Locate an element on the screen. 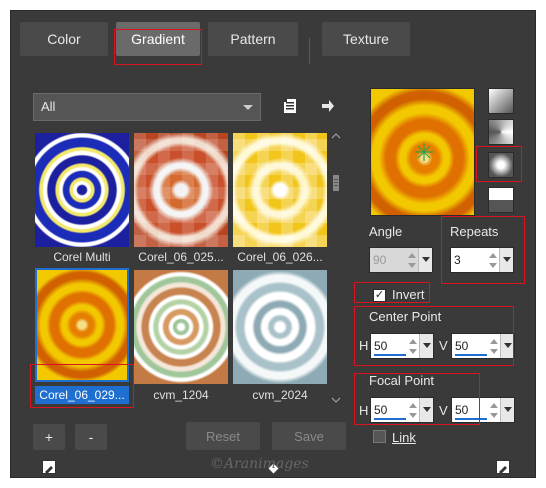 This screenshot has height=488, width=546. thumbnail-label: Corel Multi is located at coordinates (82, 257).